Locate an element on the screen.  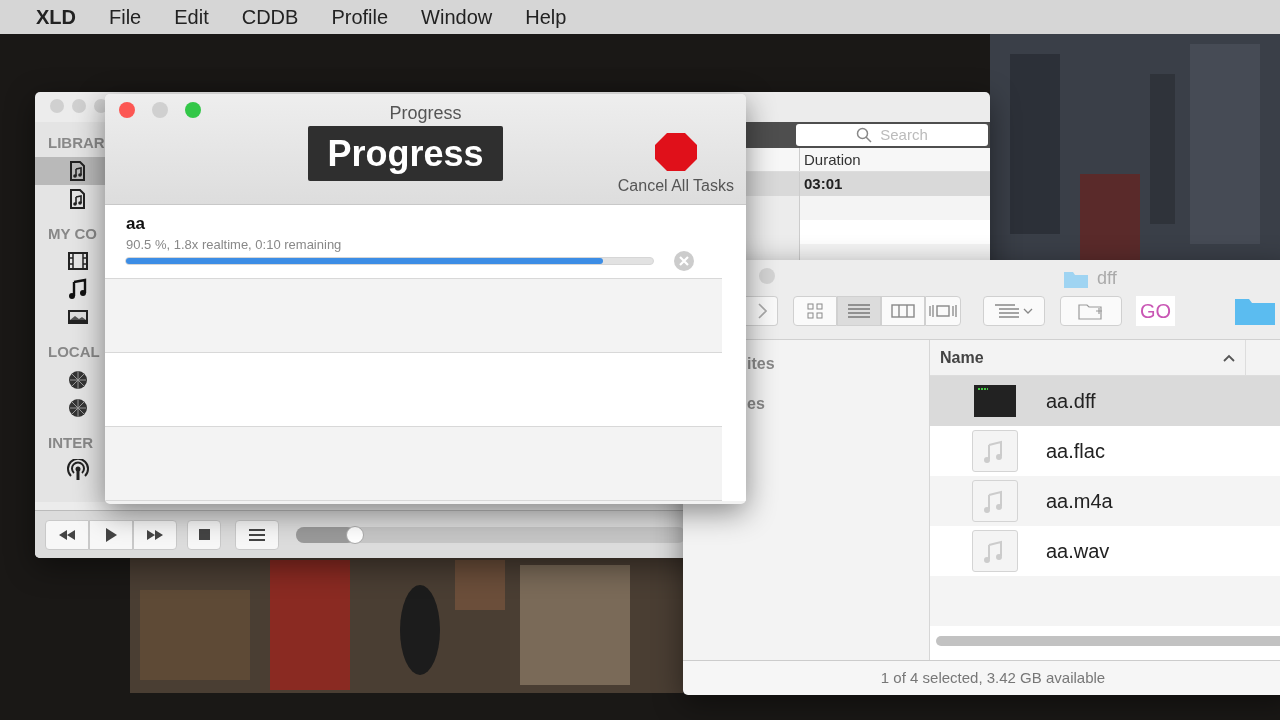
search-icon is located at coordinates (864, 135).